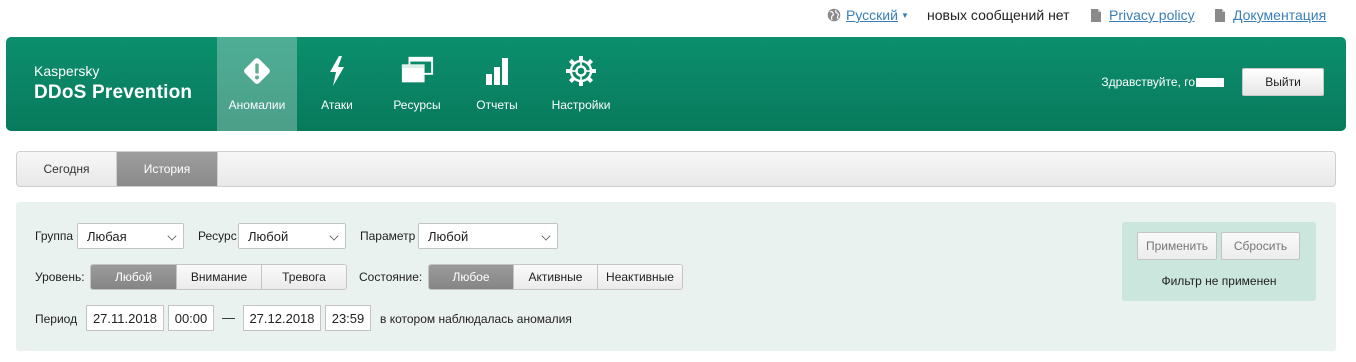  What do you see at coordinates (268, 236) in the screenshot?
I see `resource-value: Любой` at bounding box center [268, 236].